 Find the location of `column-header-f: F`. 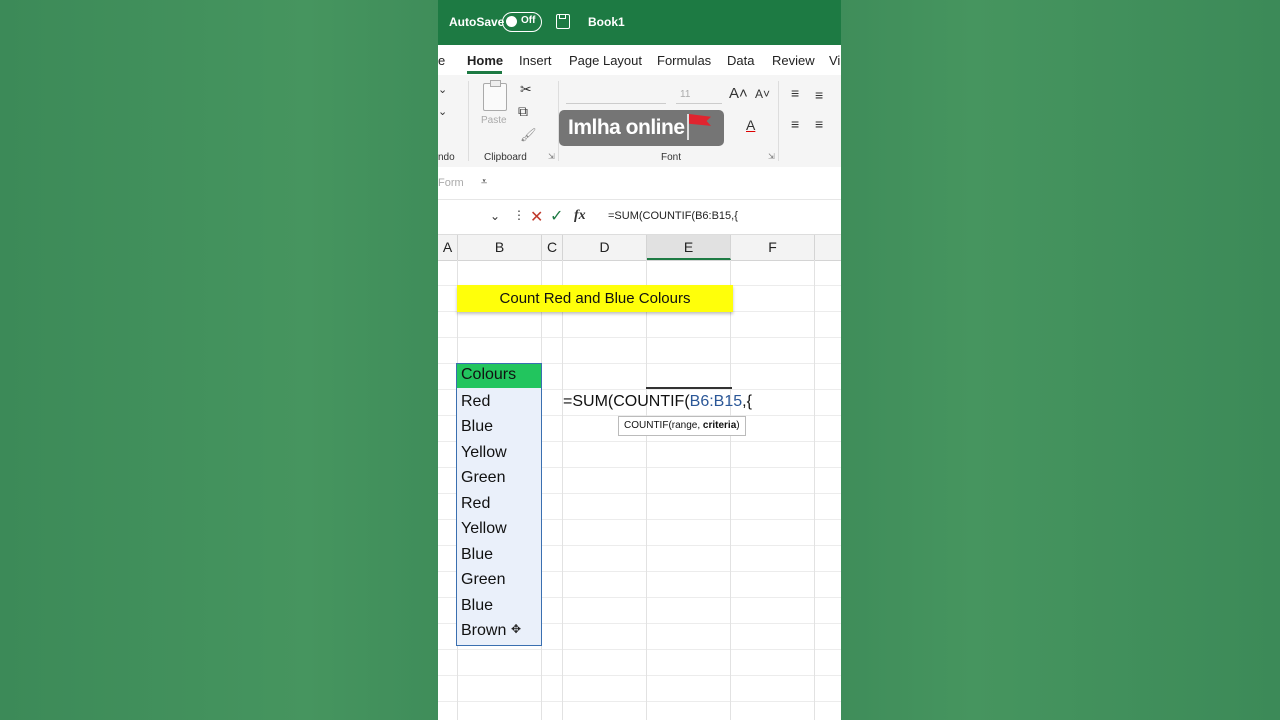

column-header-f: F is located at coordinates (773, 247).